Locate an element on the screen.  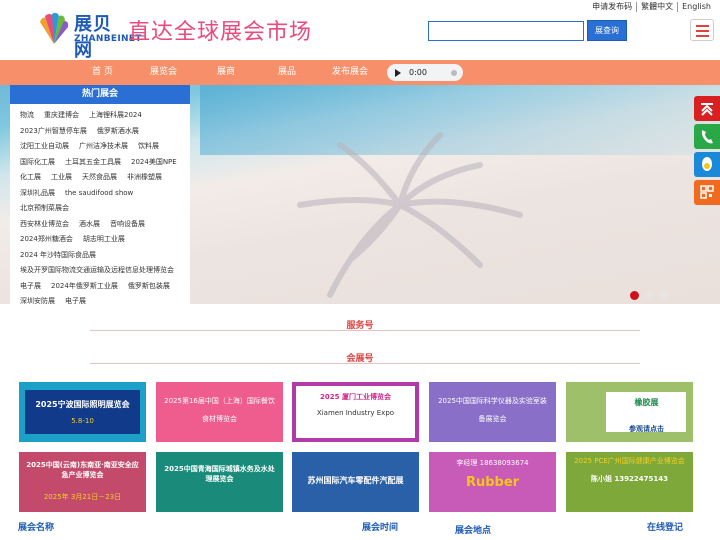
card-subtitle: 参观请点击 is located at coordinates (646, 429).